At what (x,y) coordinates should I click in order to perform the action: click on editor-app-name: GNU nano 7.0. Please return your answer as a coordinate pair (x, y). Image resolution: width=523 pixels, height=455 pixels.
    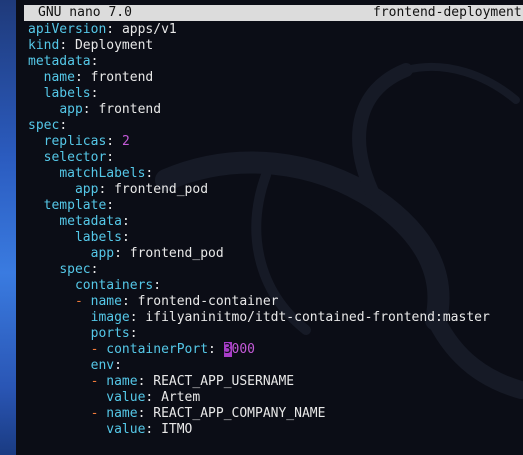
    Looking at the image, I should click on (85, 12).